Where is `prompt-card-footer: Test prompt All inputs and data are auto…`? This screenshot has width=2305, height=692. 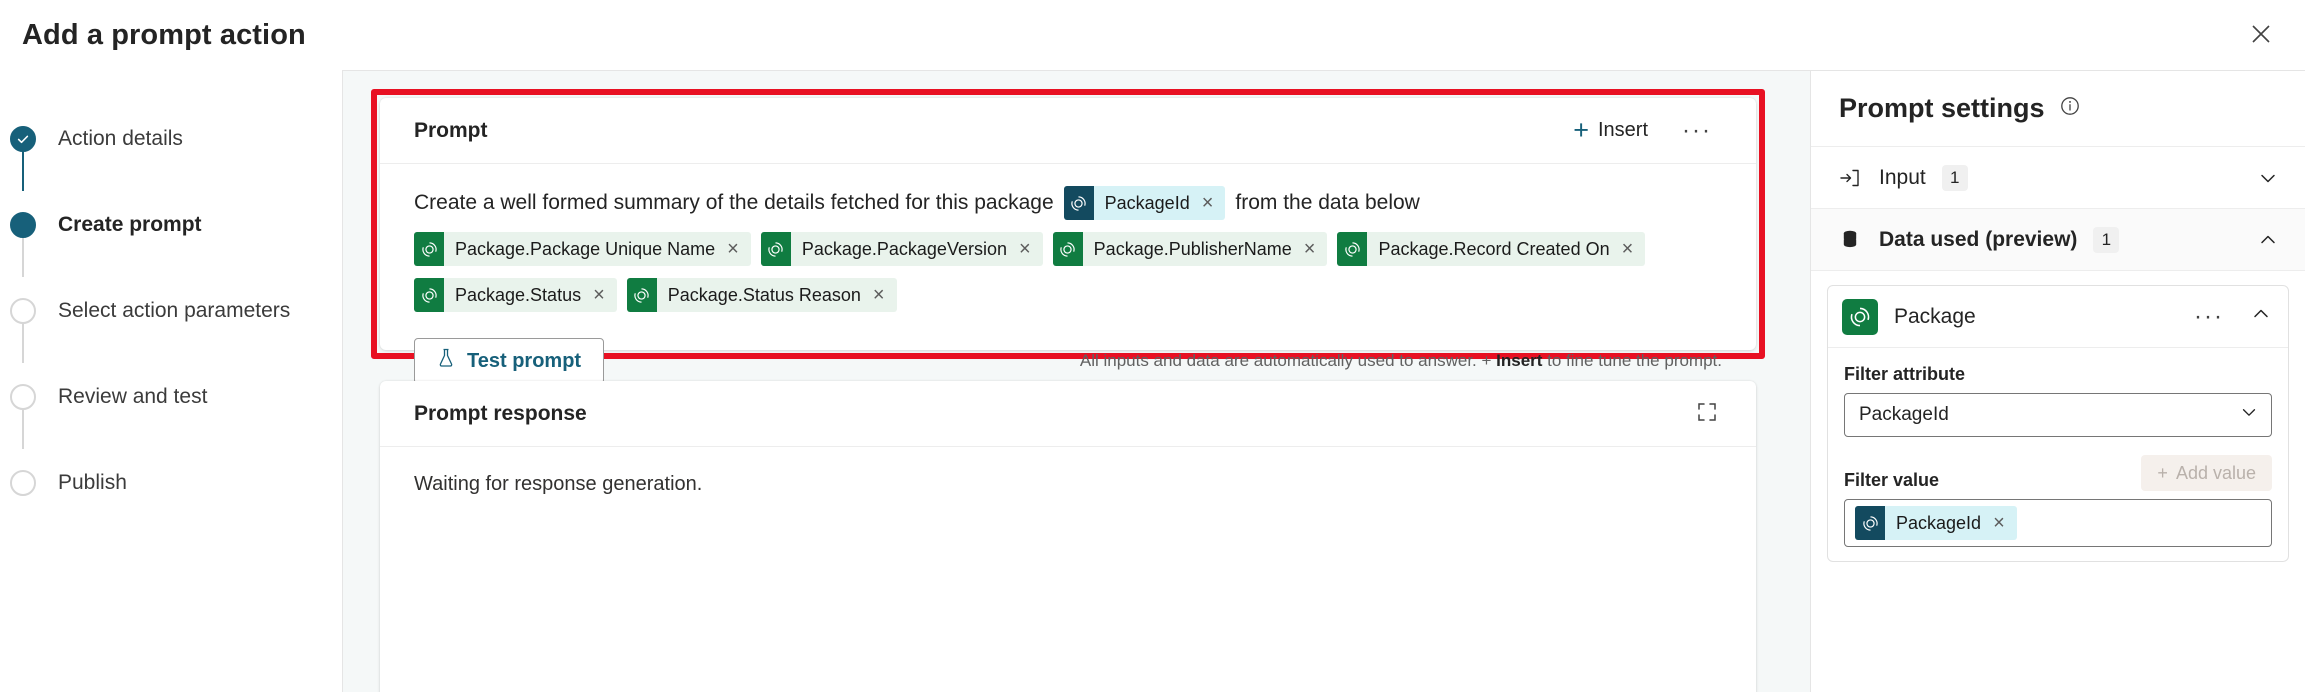 prompt-card-footer: Test prompt All inputs and data are auto… is located at coordinates (1068, 361).